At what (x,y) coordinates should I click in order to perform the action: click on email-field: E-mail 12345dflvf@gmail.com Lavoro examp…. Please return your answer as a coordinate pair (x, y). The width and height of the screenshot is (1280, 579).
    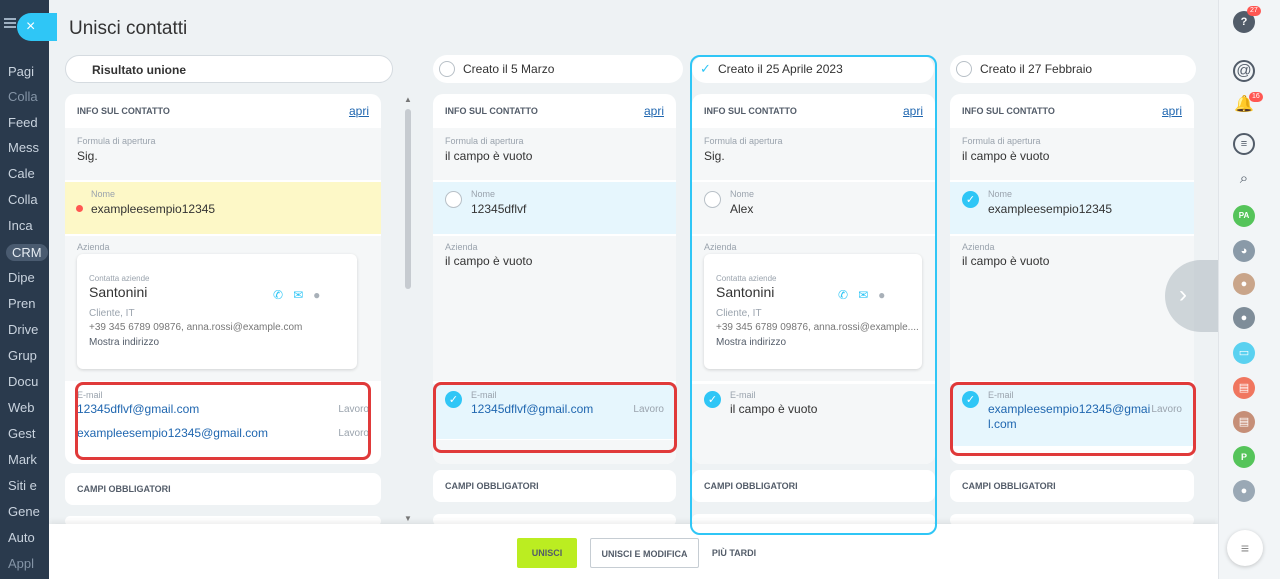
    Looking at the image, I should click on (223, 424).